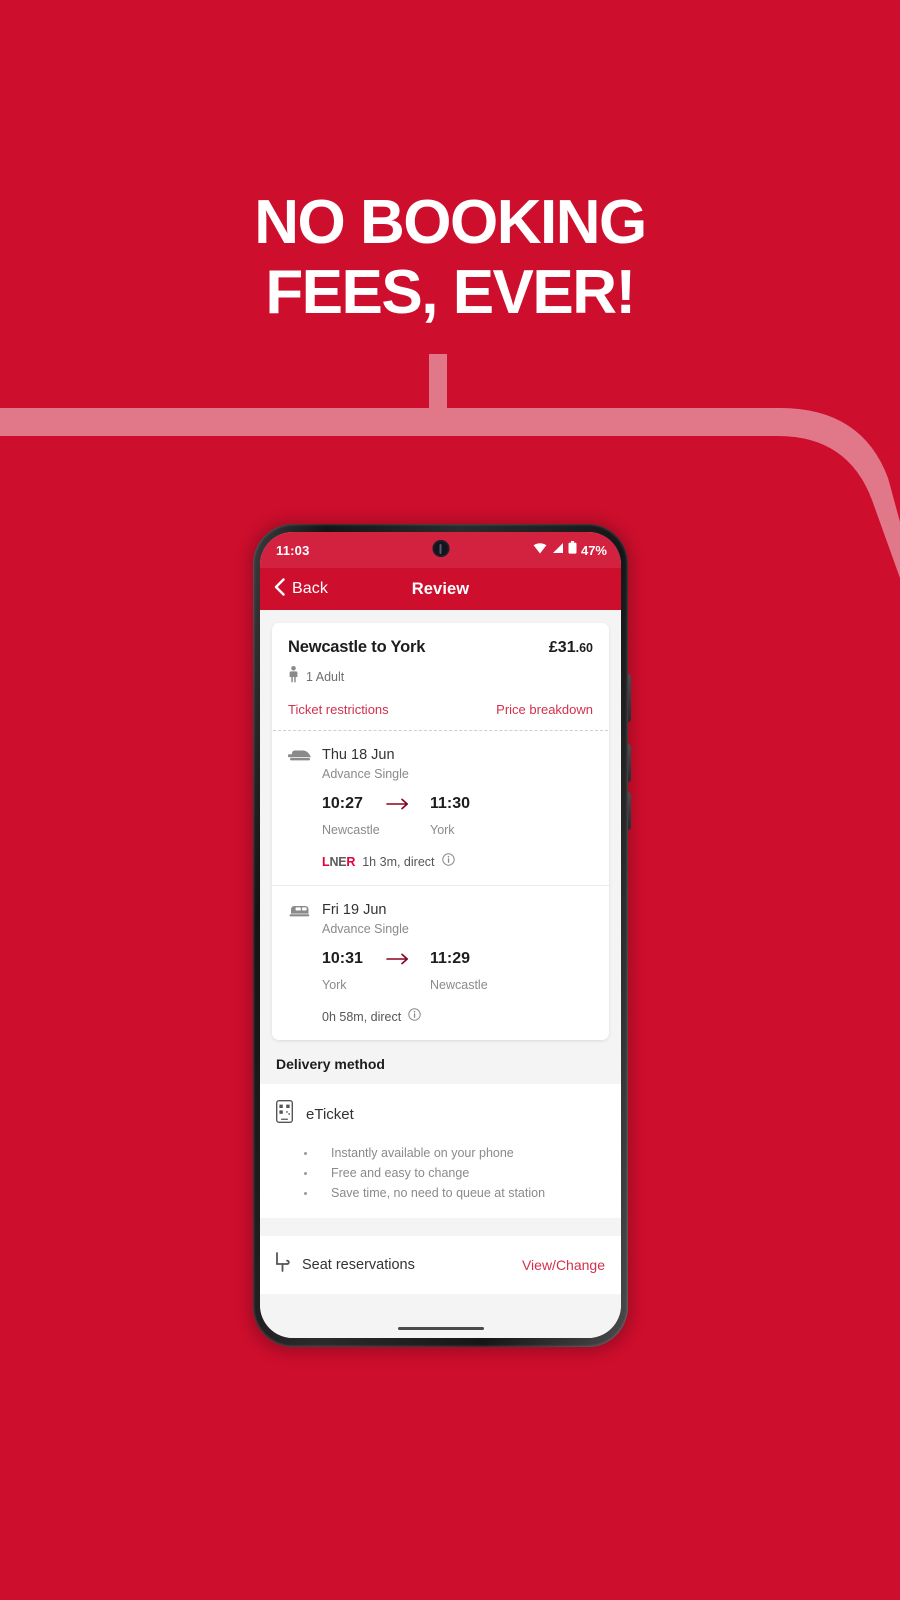  I want to click on leg-duration: 1h 3m, direct, so click(398, 862).